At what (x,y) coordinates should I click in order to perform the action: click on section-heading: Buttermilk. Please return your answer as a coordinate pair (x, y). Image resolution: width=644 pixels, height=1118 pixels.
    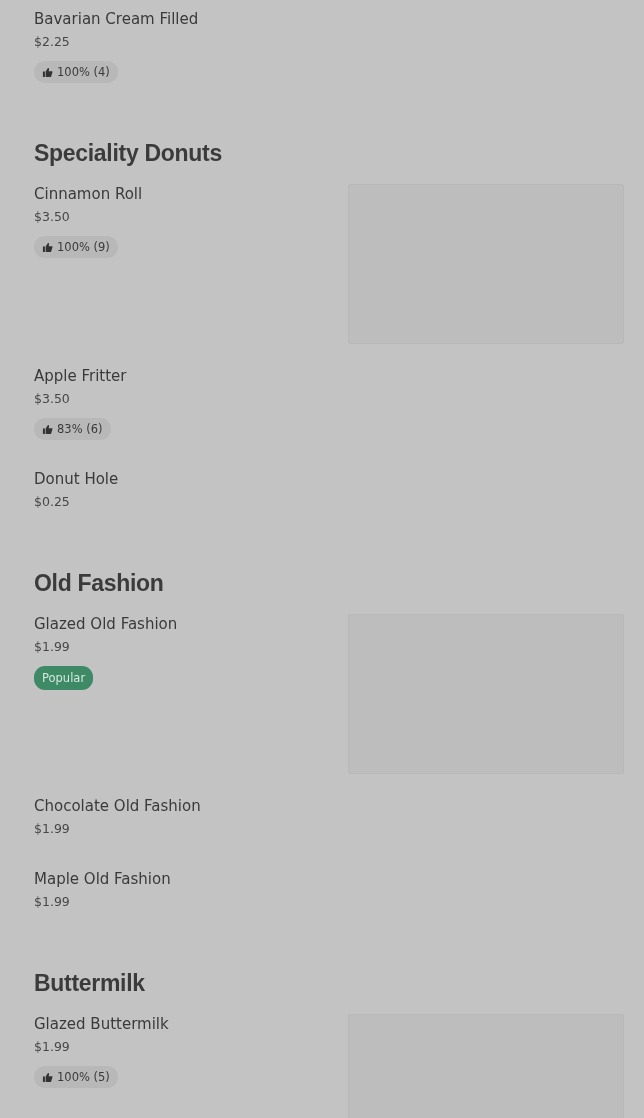
    Looking at the image, I should click on (90, 983).